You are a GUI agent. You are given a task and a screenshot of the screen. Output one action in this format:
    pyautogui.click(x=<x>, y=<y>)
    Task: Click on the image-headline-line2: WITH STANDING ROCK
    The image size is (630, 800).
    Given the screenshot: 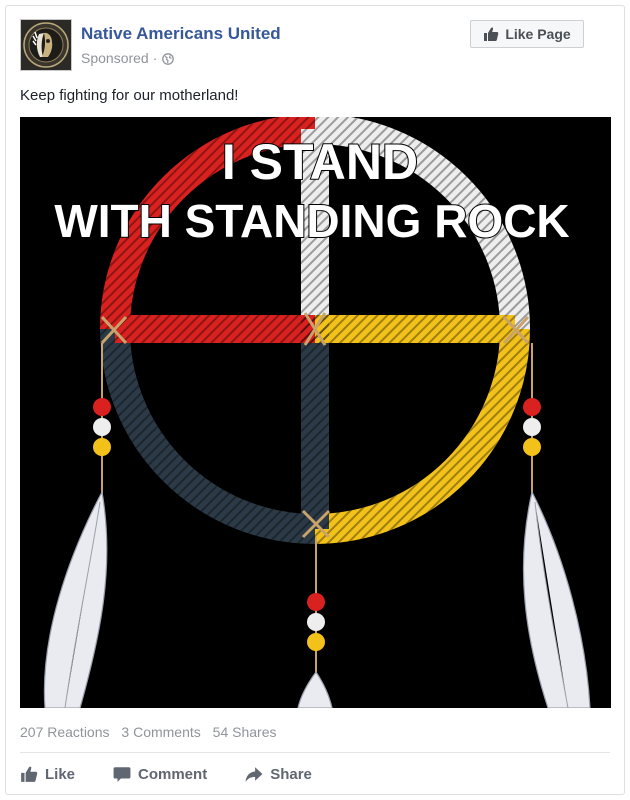 What is the action you would take?
    pyautogui.click(x=311, y=221)
    